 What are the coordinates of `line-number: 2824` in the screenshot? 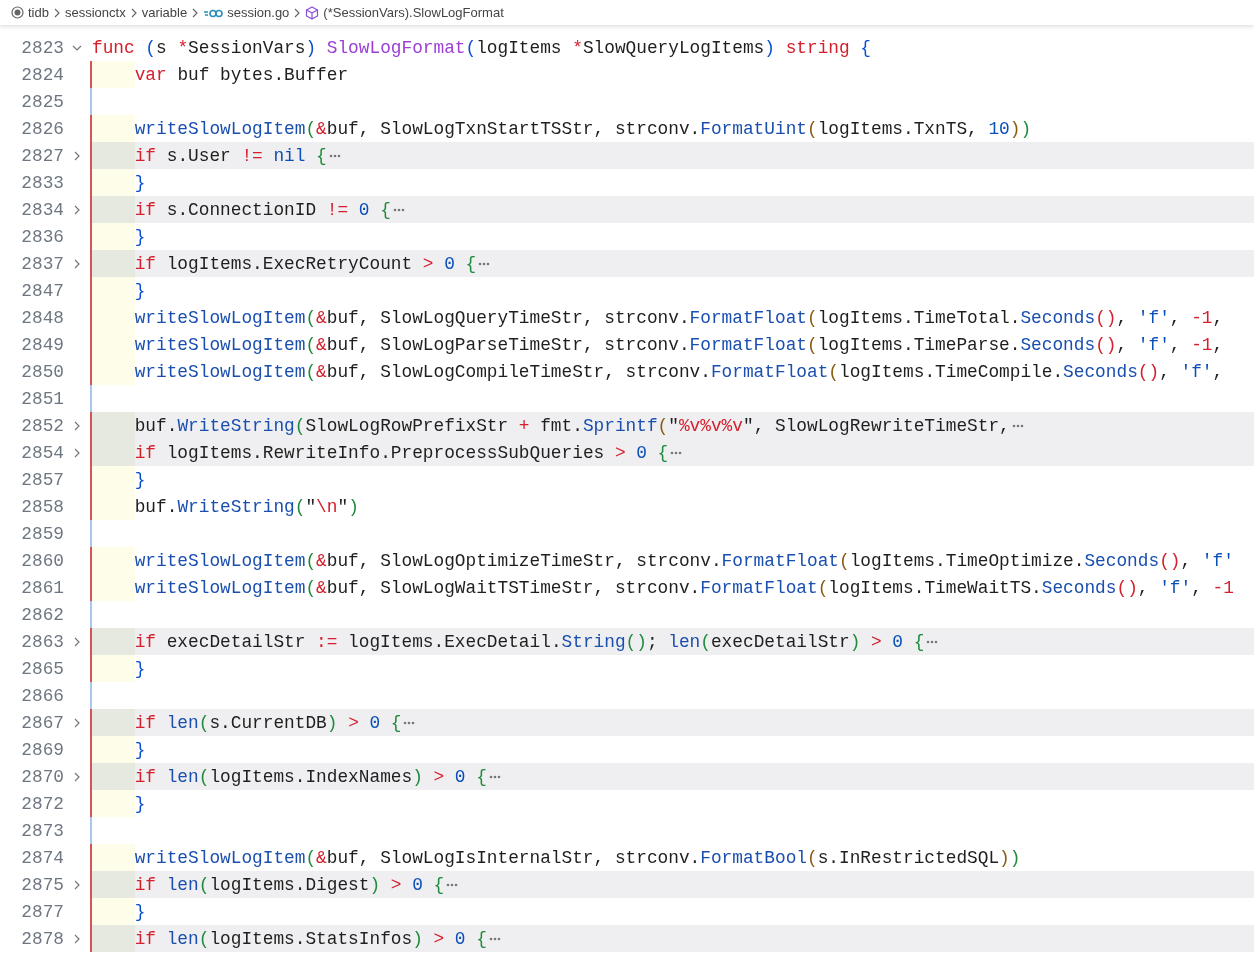 It's located at (42, 74).